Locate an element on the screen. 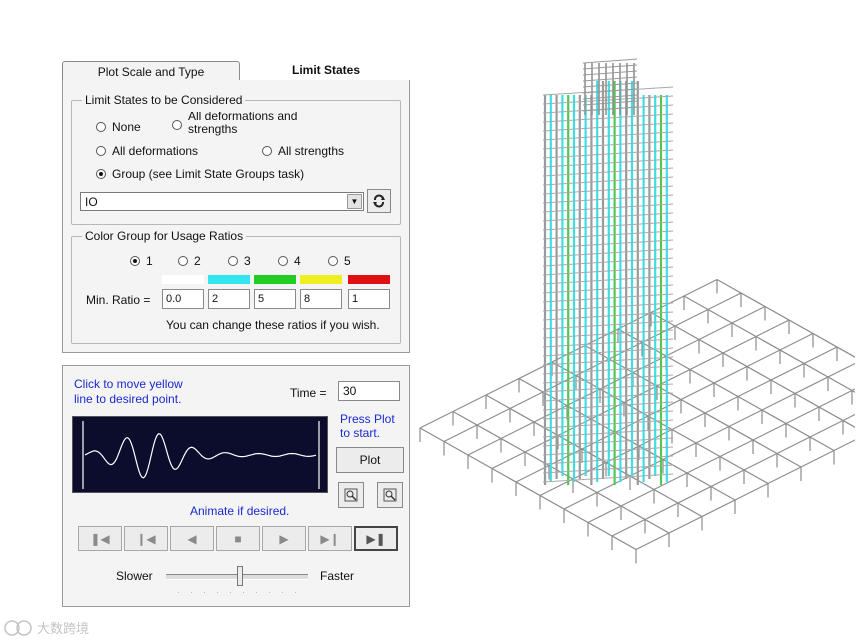 Image resolution: width=861 pixels, height=643 pixels. combo-value: IO is located at coordinates (91, 202).